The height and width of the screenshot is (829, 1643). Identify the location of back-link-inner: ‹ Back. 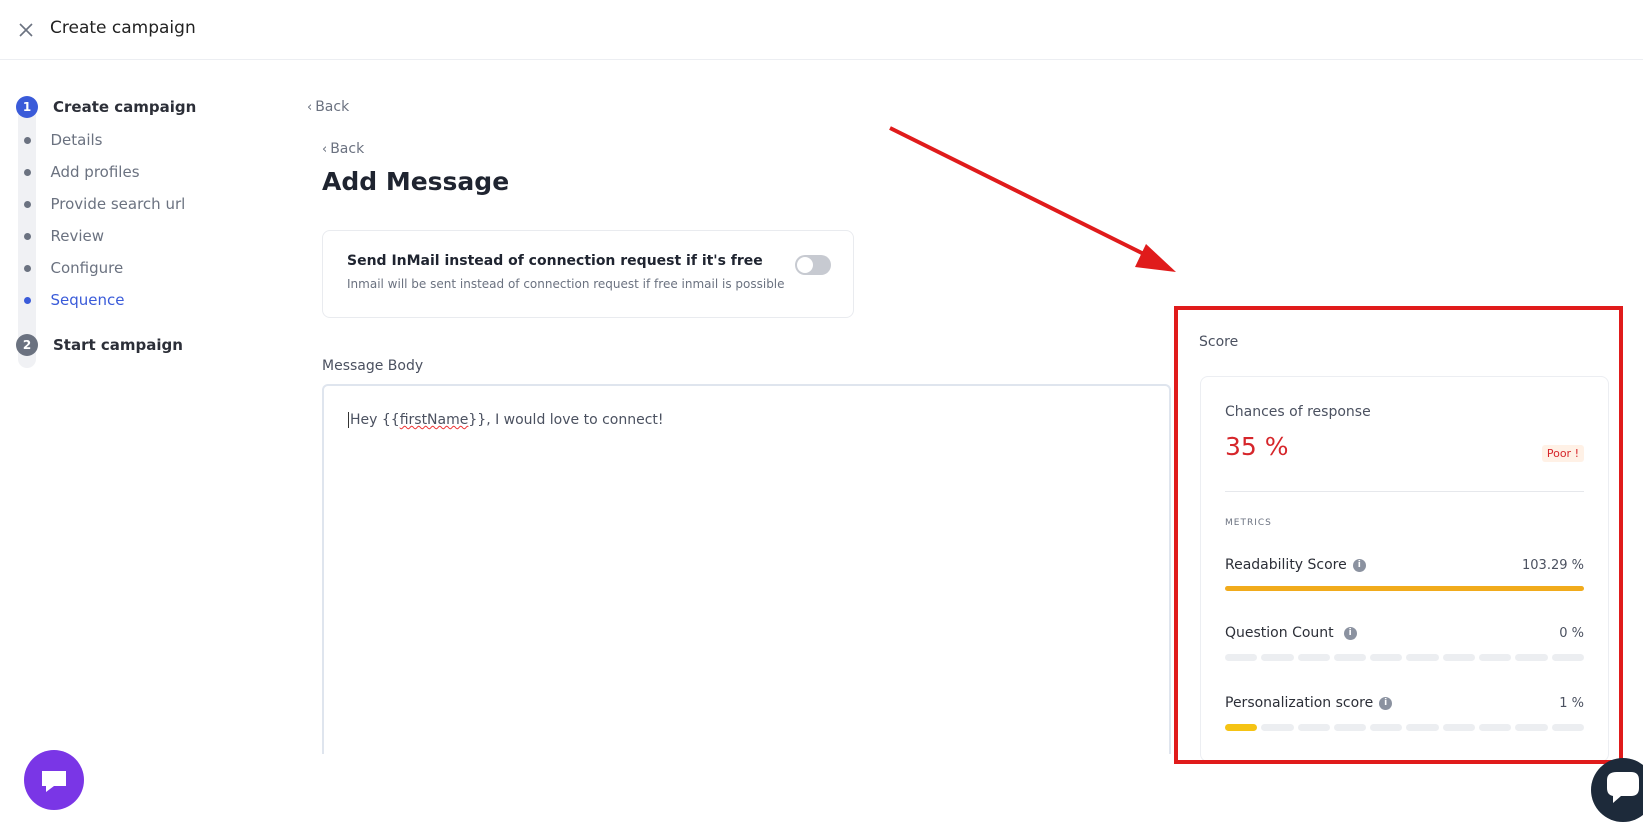
(343, 149).